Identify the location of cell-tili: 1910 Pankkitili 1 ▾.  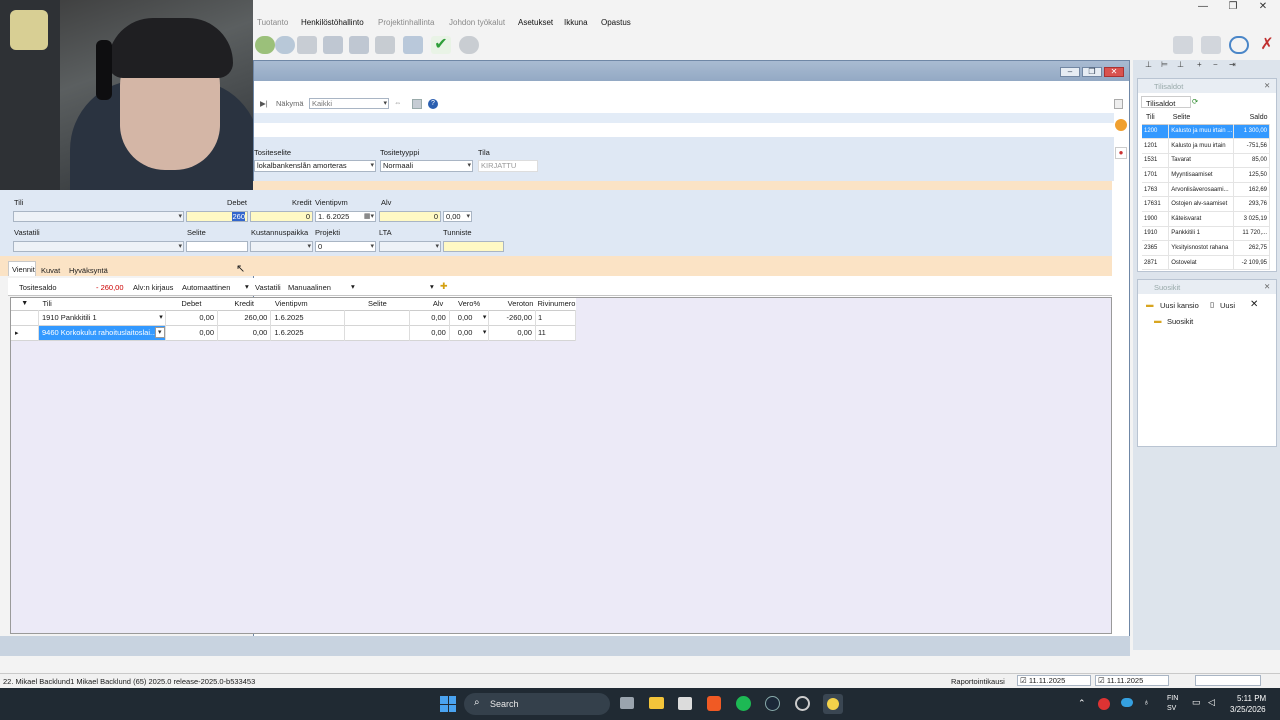
(102, 317).